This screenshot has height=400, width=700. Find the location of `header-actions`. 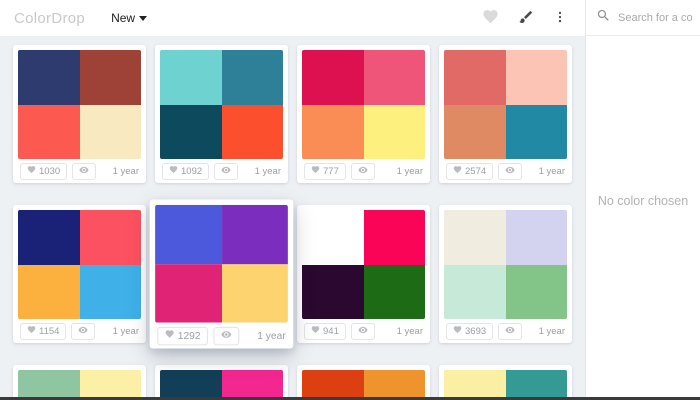

header-actions is located at coordinates (524, 18).